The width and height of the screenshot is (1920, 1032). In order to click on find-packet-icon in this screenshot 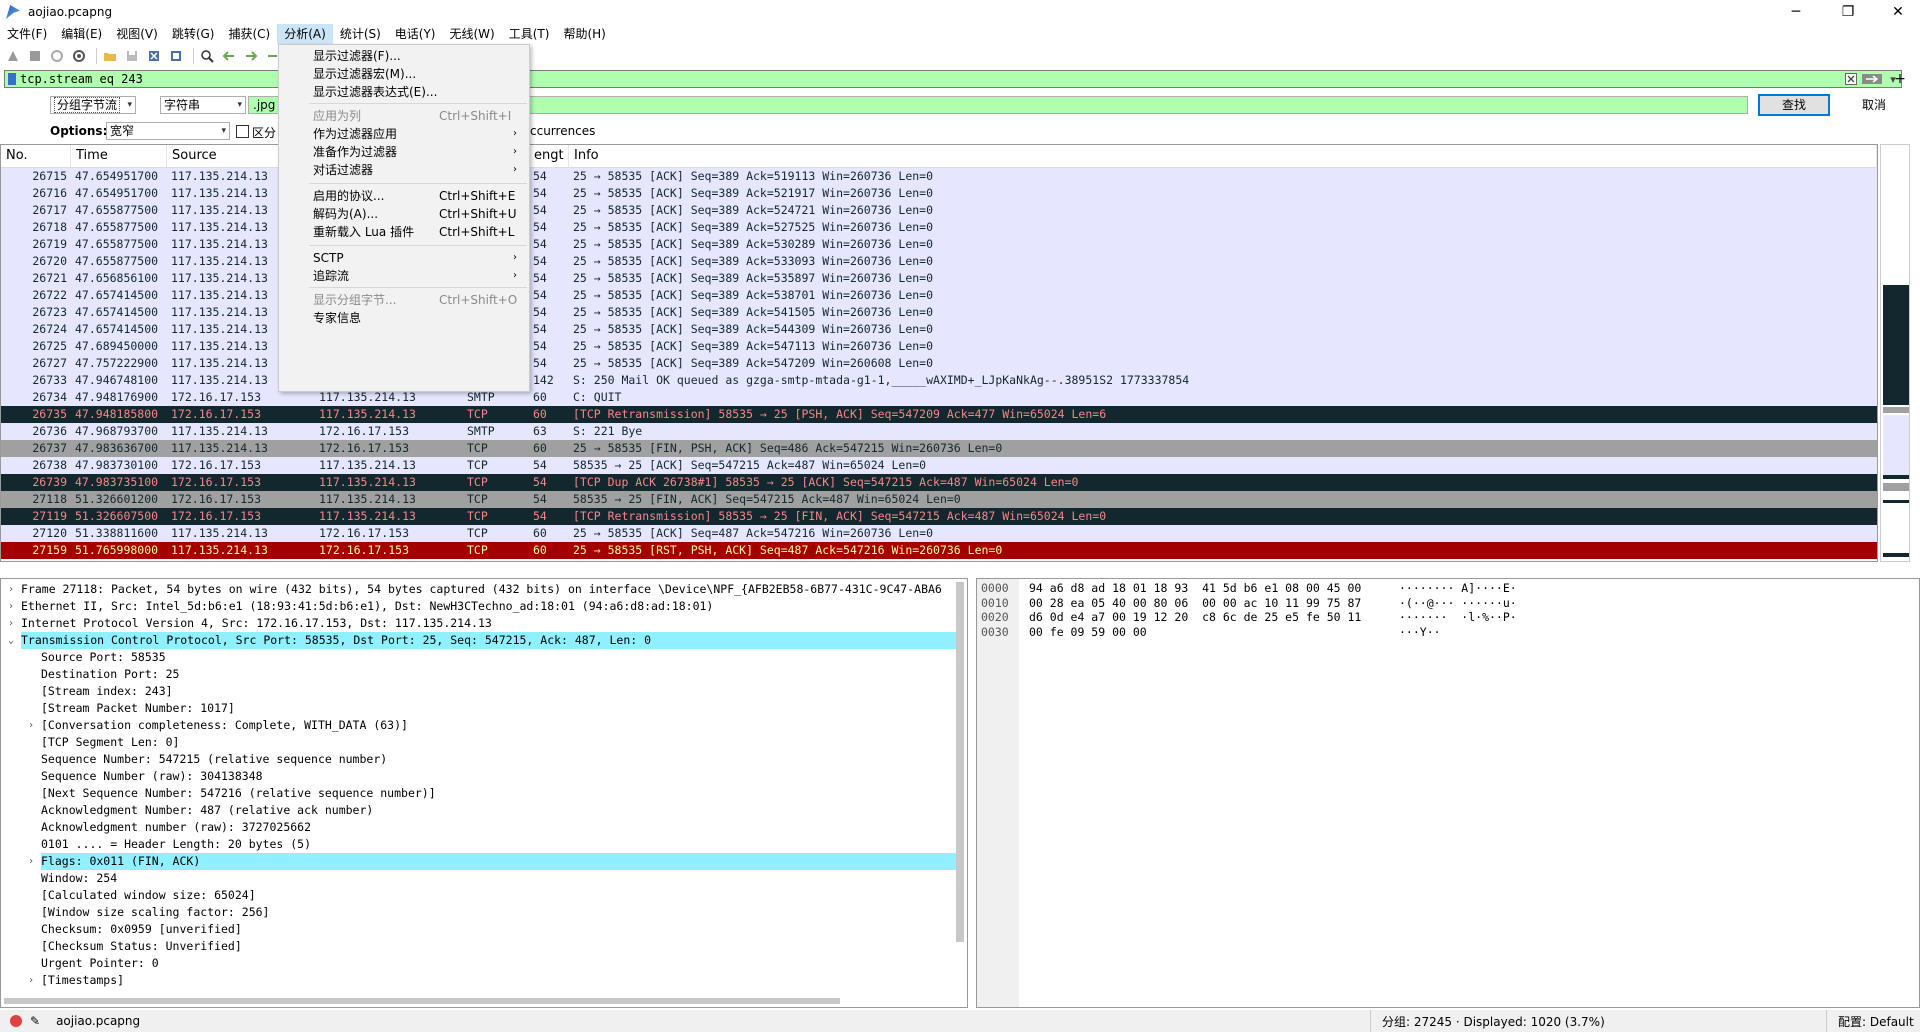, I will do `click(207, 56)`.